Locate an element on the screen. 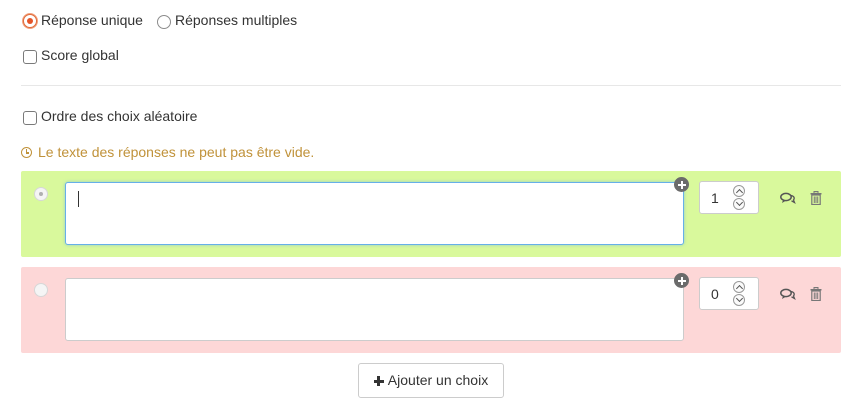 The height and width of the screenshot is (409, 866). multiple-answers-label: Réponses multiples is located at coordinates (236, 20).